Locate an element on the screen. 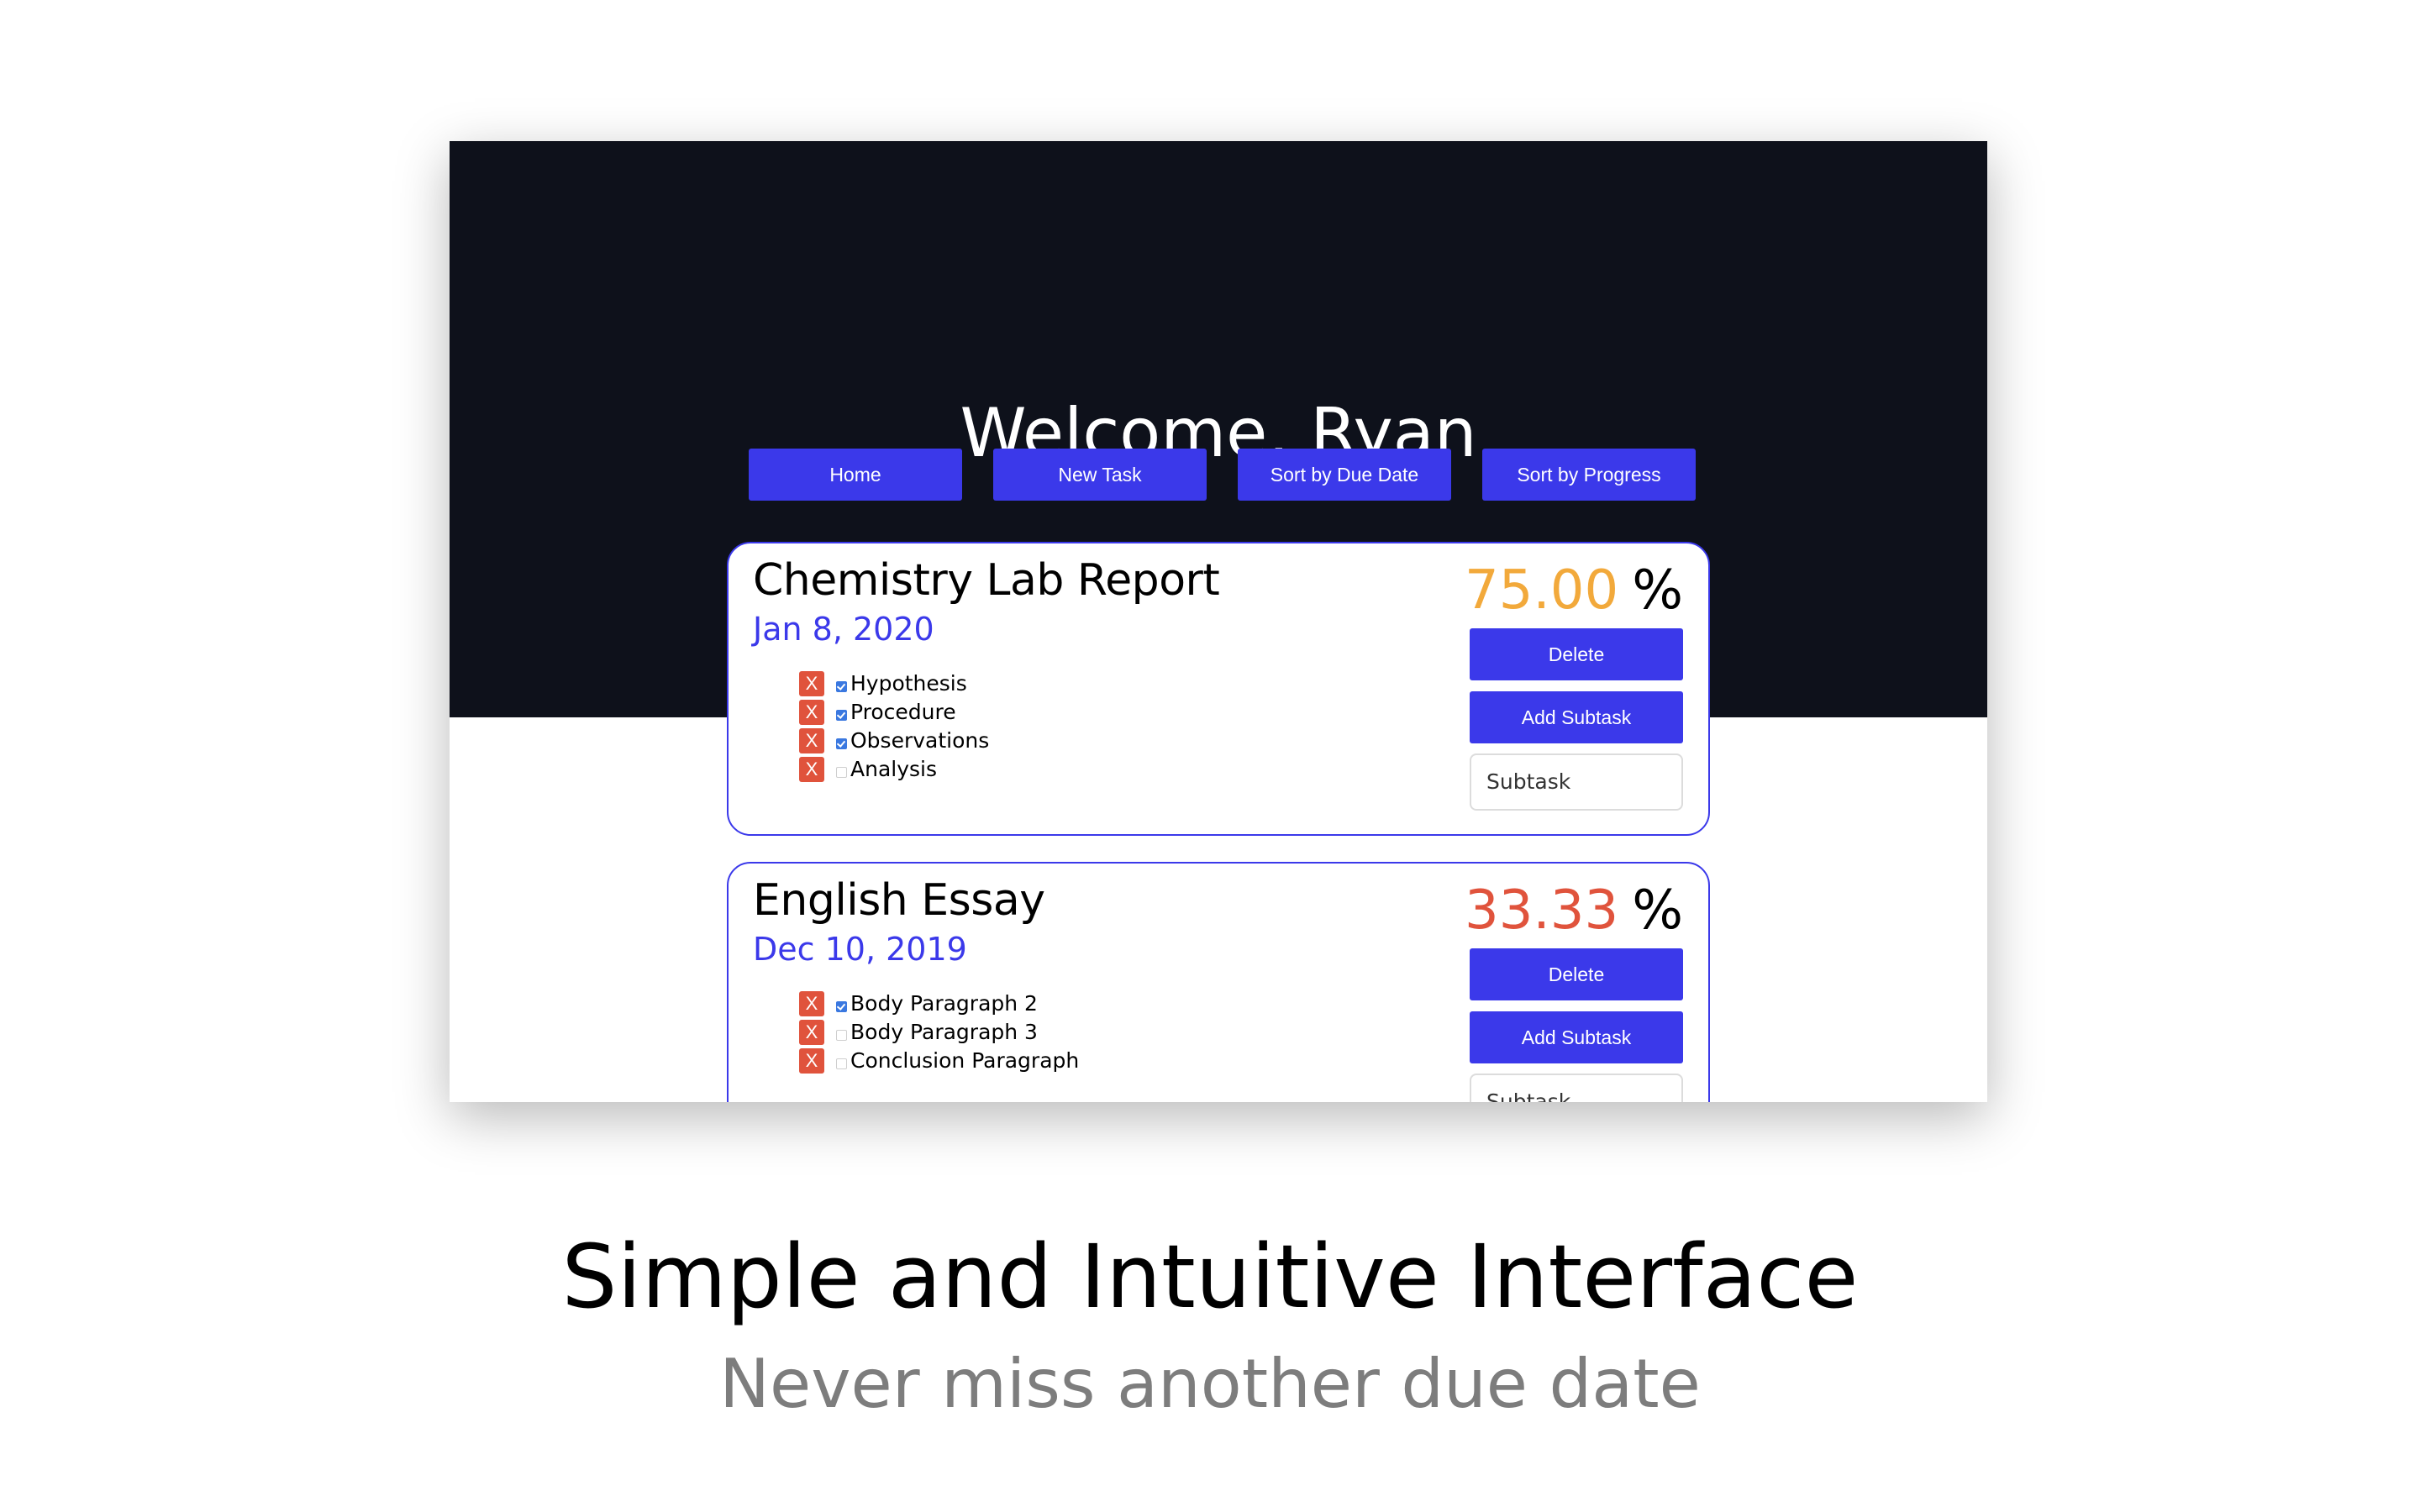 This screenshot has width=2420, height=1512. subtask-label: Procedure is located at coordinates (903, 712).